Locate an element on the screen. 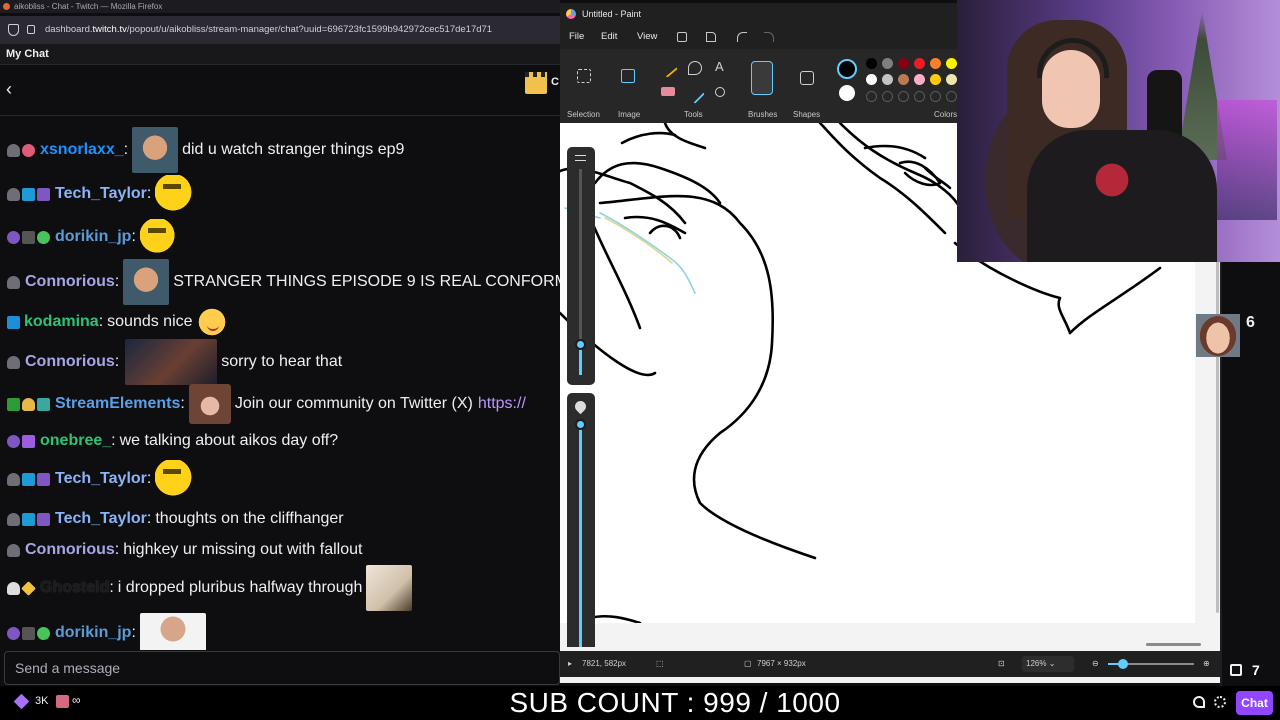  menu-view: View is located at coordinates (647, 37).